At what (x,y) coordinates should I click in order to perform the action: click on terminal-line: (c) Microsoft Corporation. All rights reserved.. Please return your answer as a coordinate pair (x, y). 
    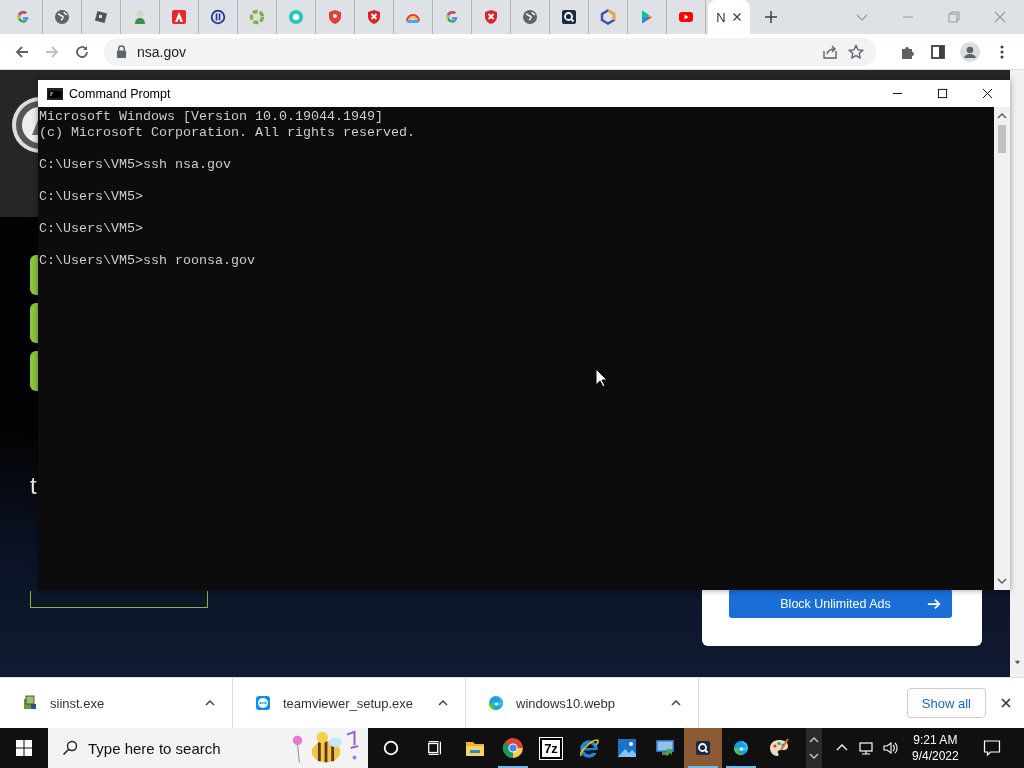
    Looking at the image, I should click on (227, 133).